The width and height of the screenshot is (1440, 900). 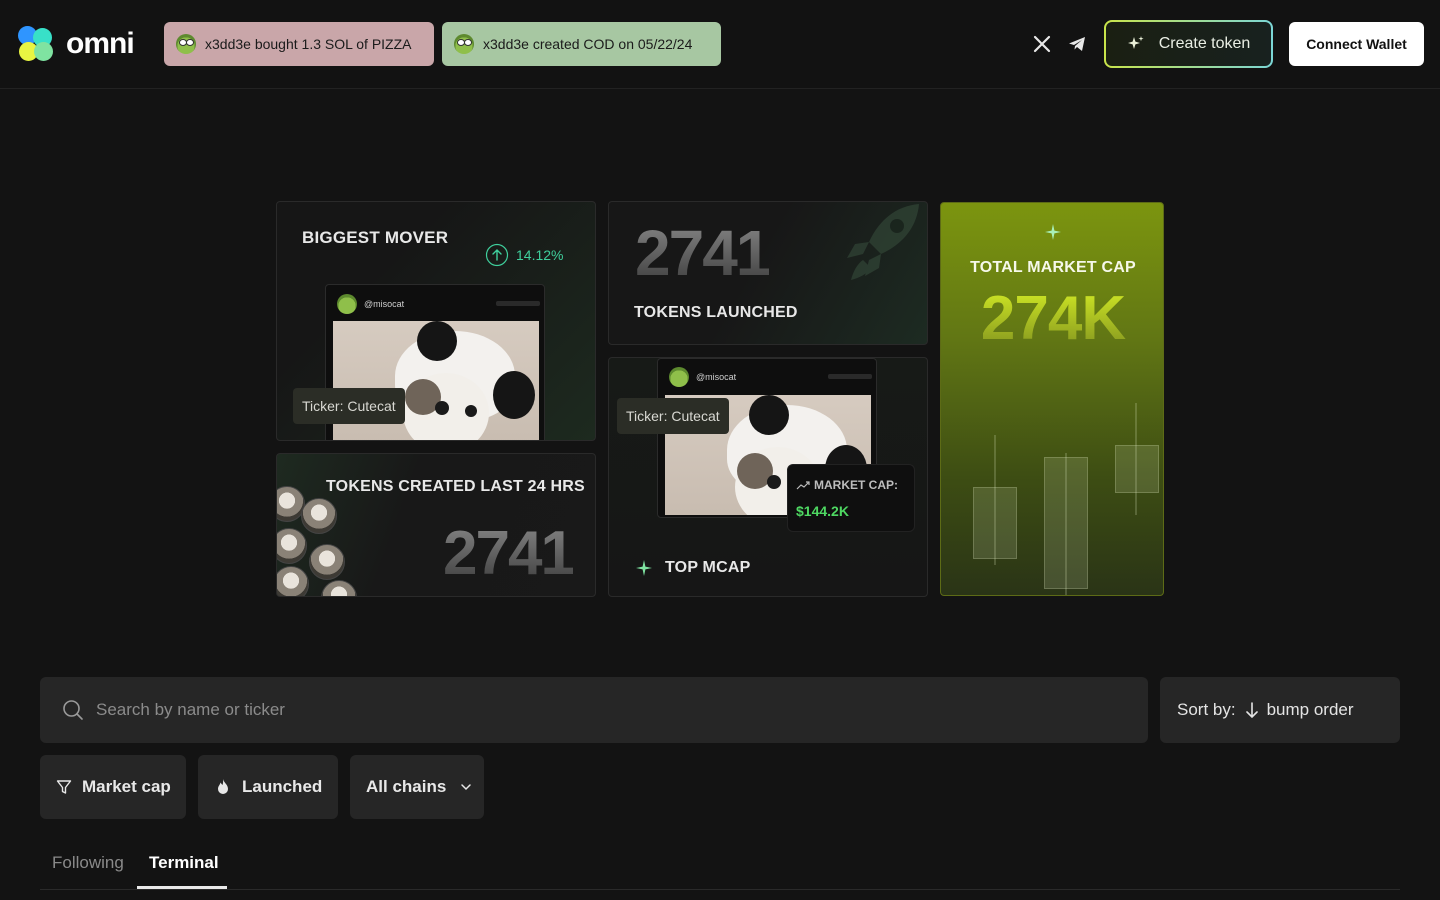 What do you see at coordinates (703, 253) in the screenshot?
I see `tokens-launched-value: 2741` at bounding box center [703, 253].